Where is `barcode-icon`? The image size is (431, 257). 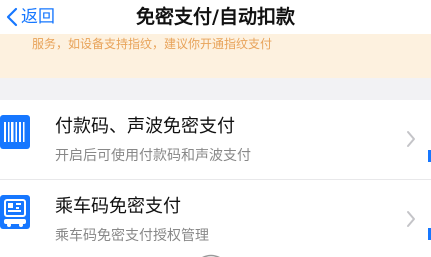
barcode-icon is located at coordinates (15, 132).